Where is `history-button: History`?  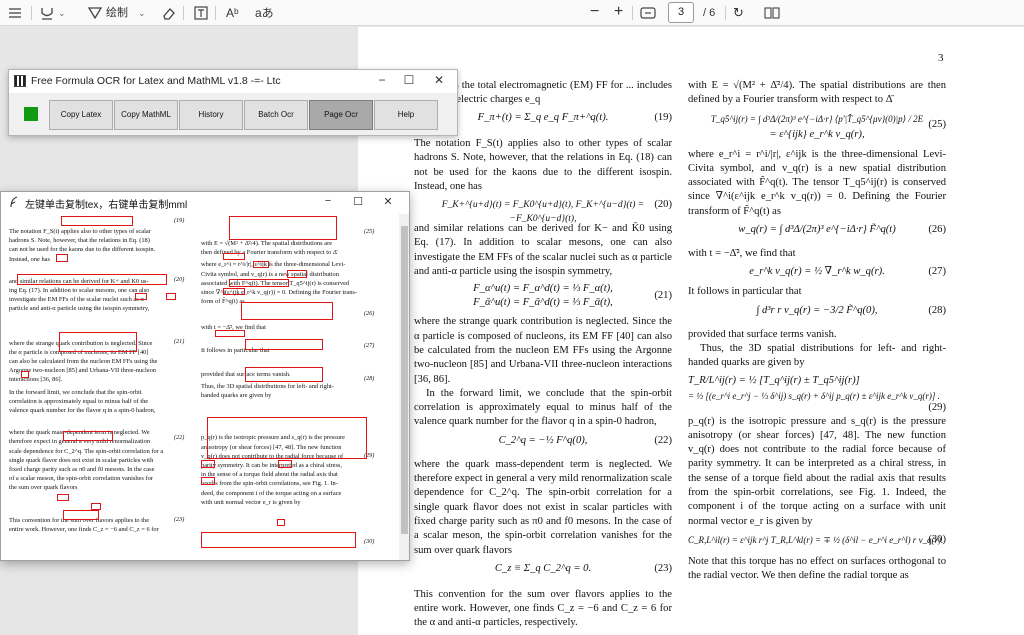 history-button: History is located at coordinates (211, 115).